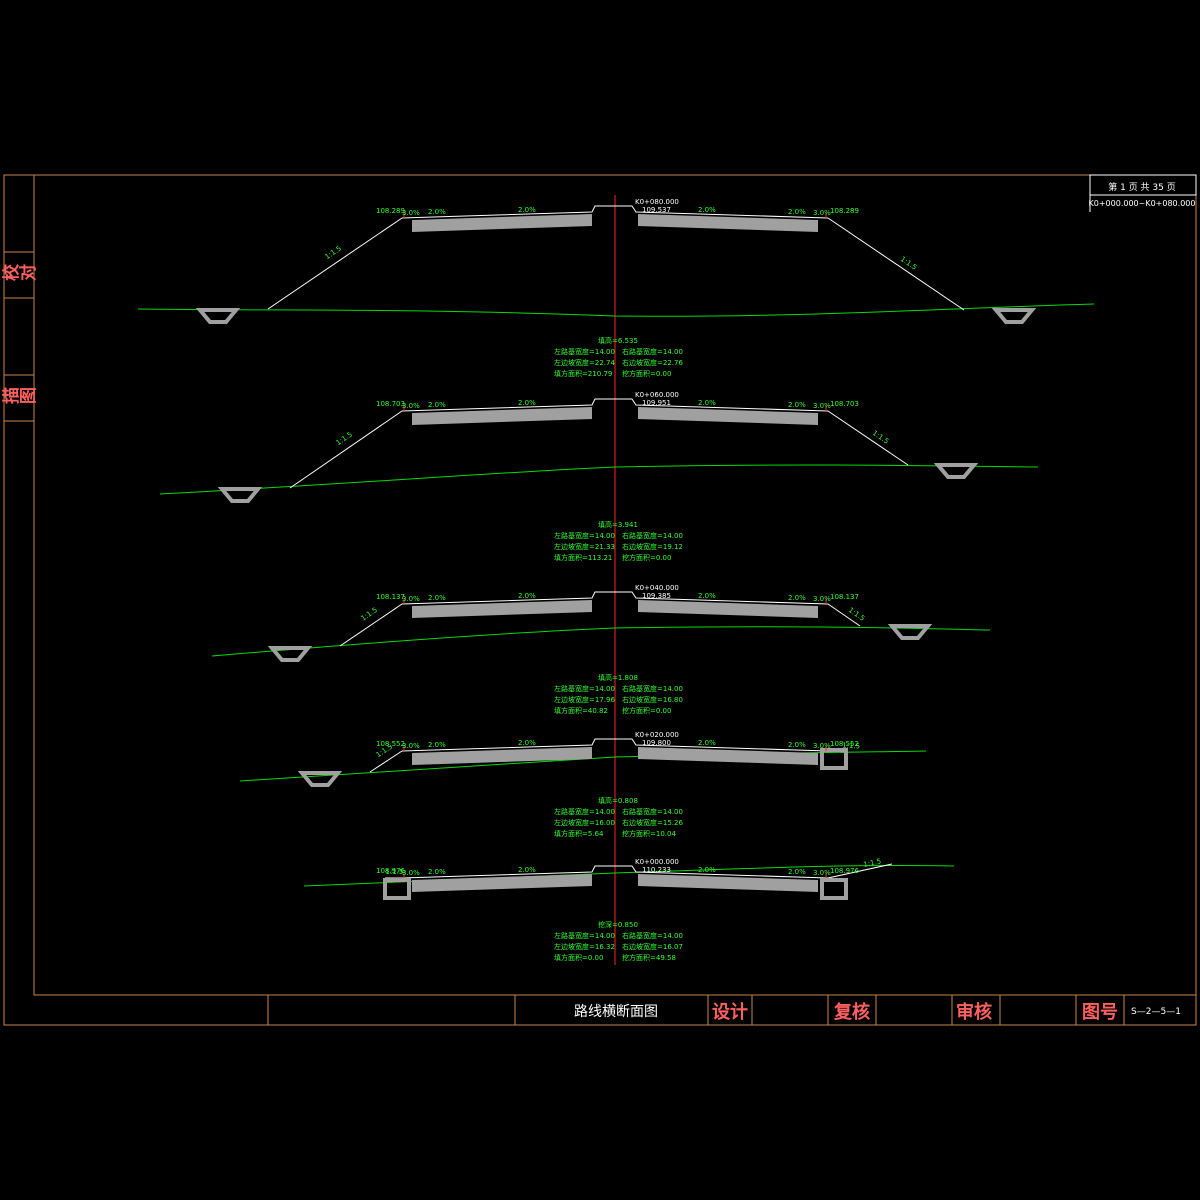  I want to click on station-label: K0+020.000, so click(657, 735).